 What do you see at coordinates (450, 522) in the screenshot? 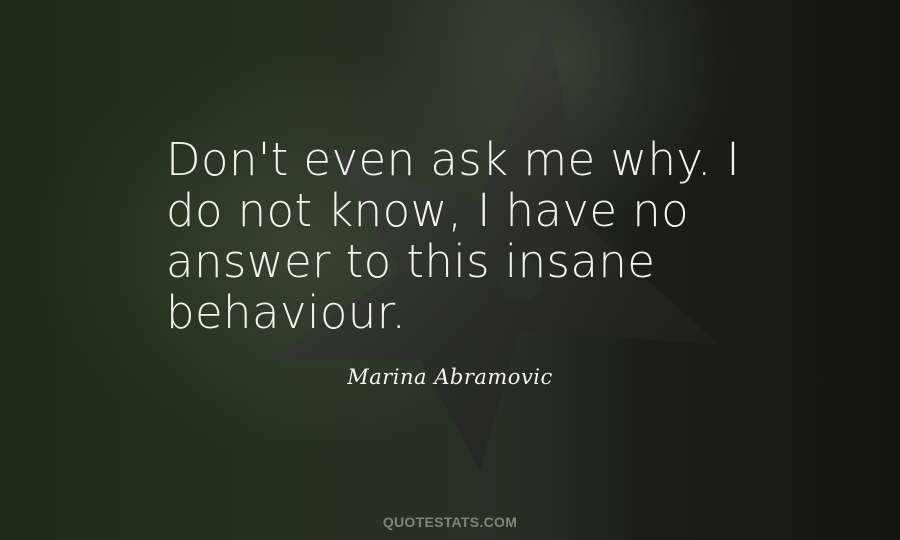
I see `site-watermark: QUOTESTATS.COM` at bounding box center [450, 522].